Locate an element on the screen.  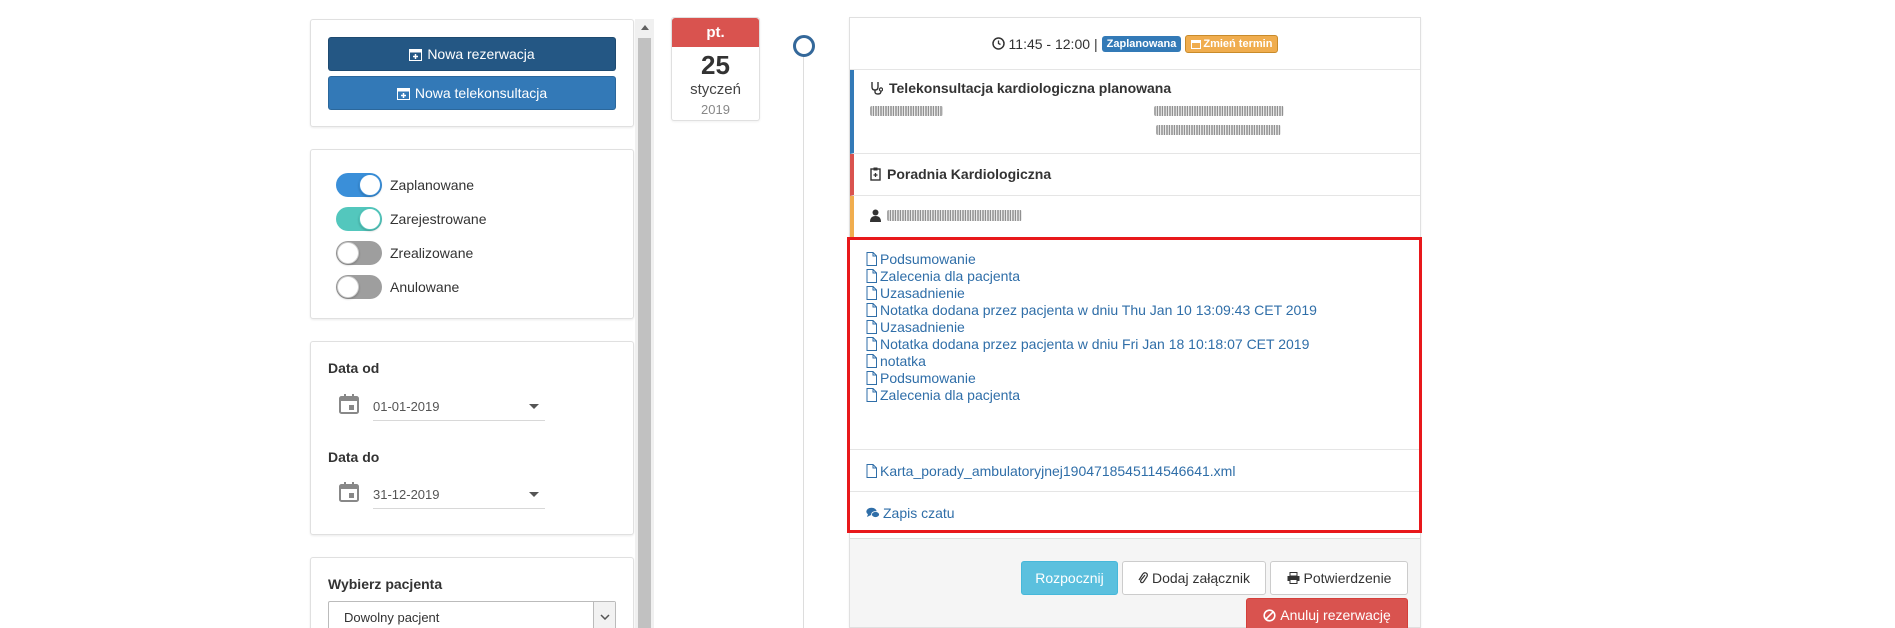
chat-log-link: Zapis czatu is located at coordinates (910, 512).